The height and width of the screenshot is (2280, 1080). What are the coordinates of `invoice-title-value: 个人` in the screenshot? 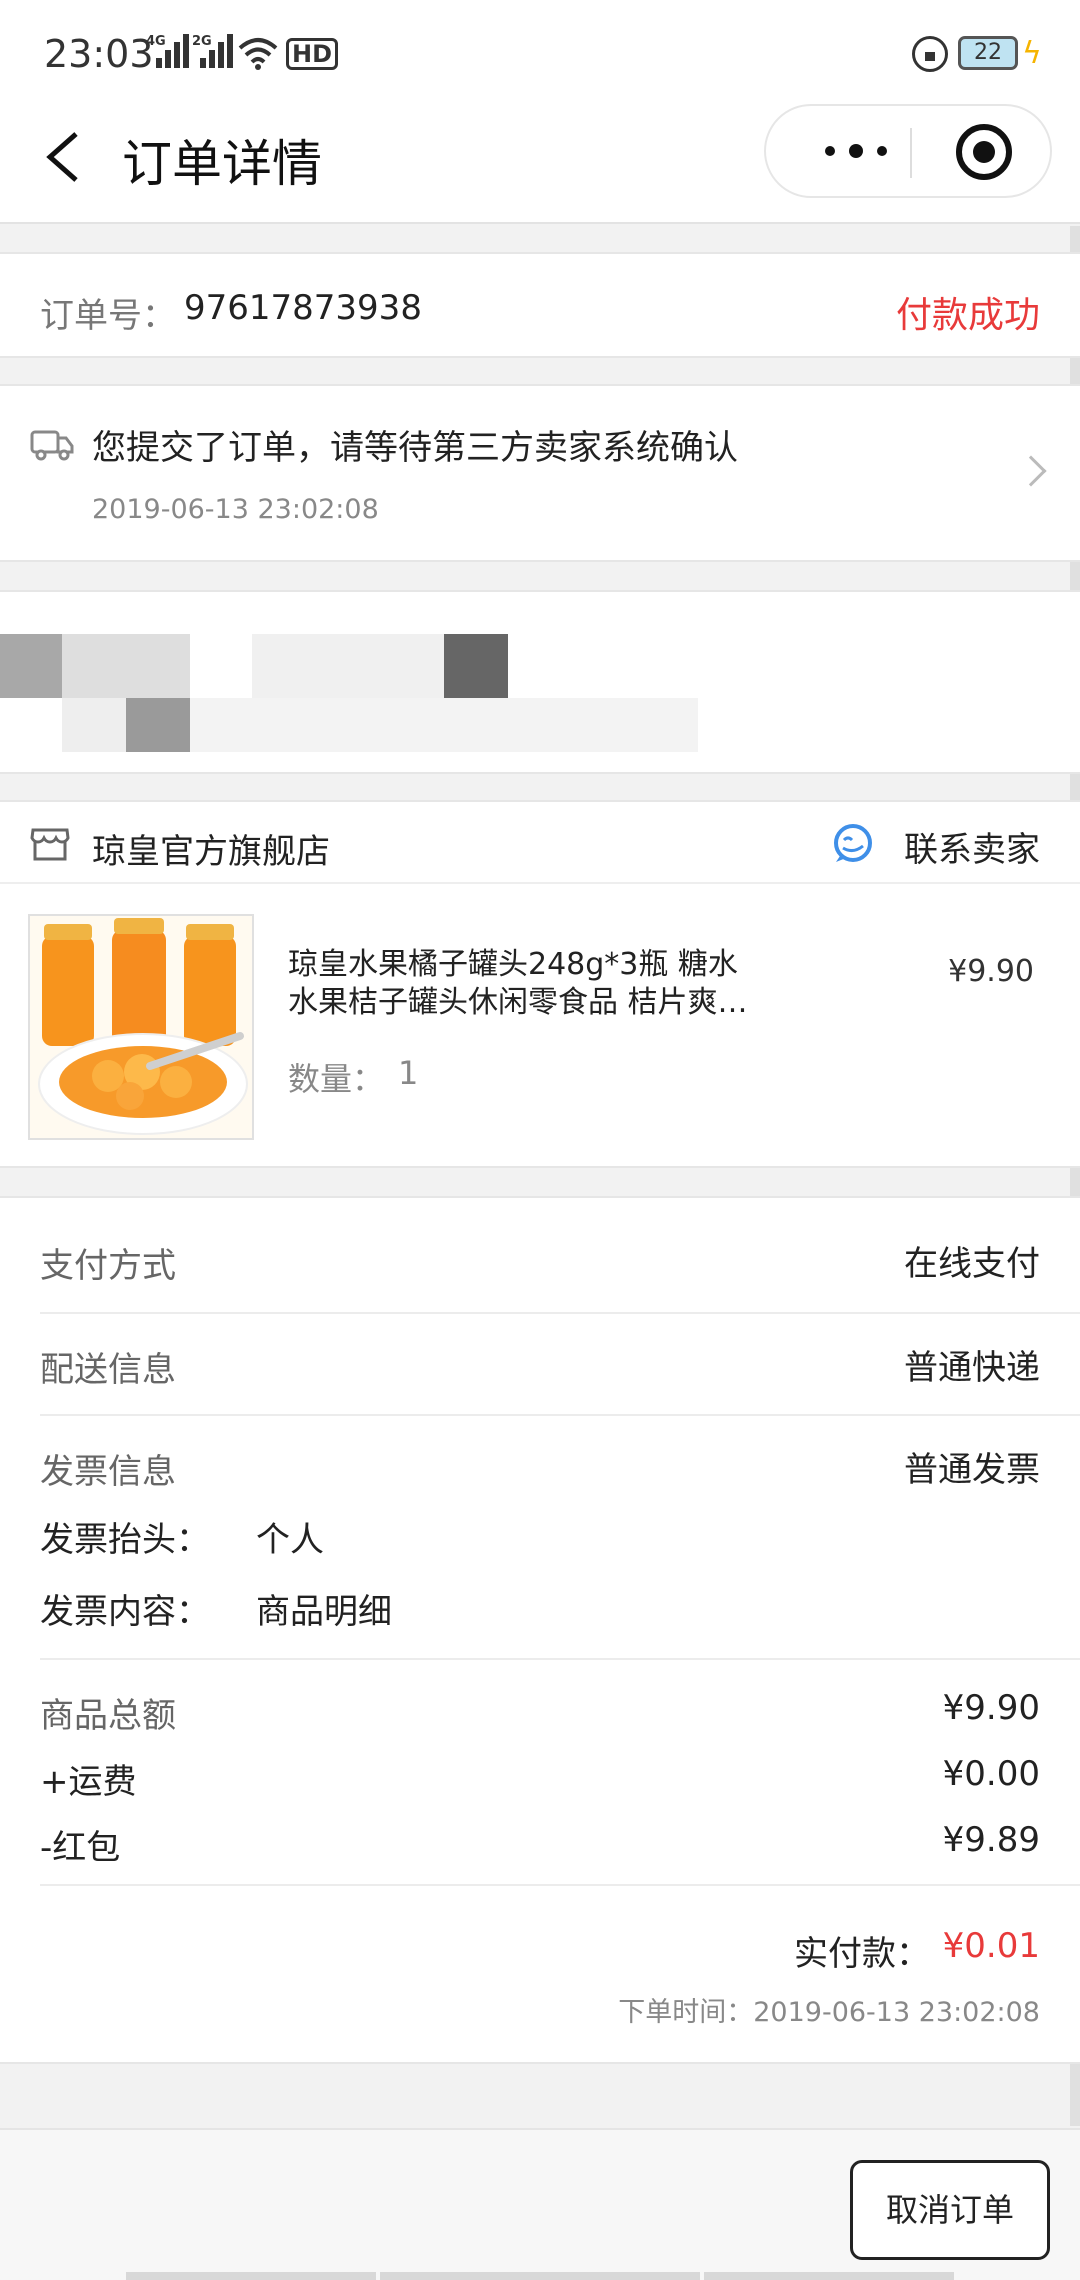 It's located at (290, 1540).